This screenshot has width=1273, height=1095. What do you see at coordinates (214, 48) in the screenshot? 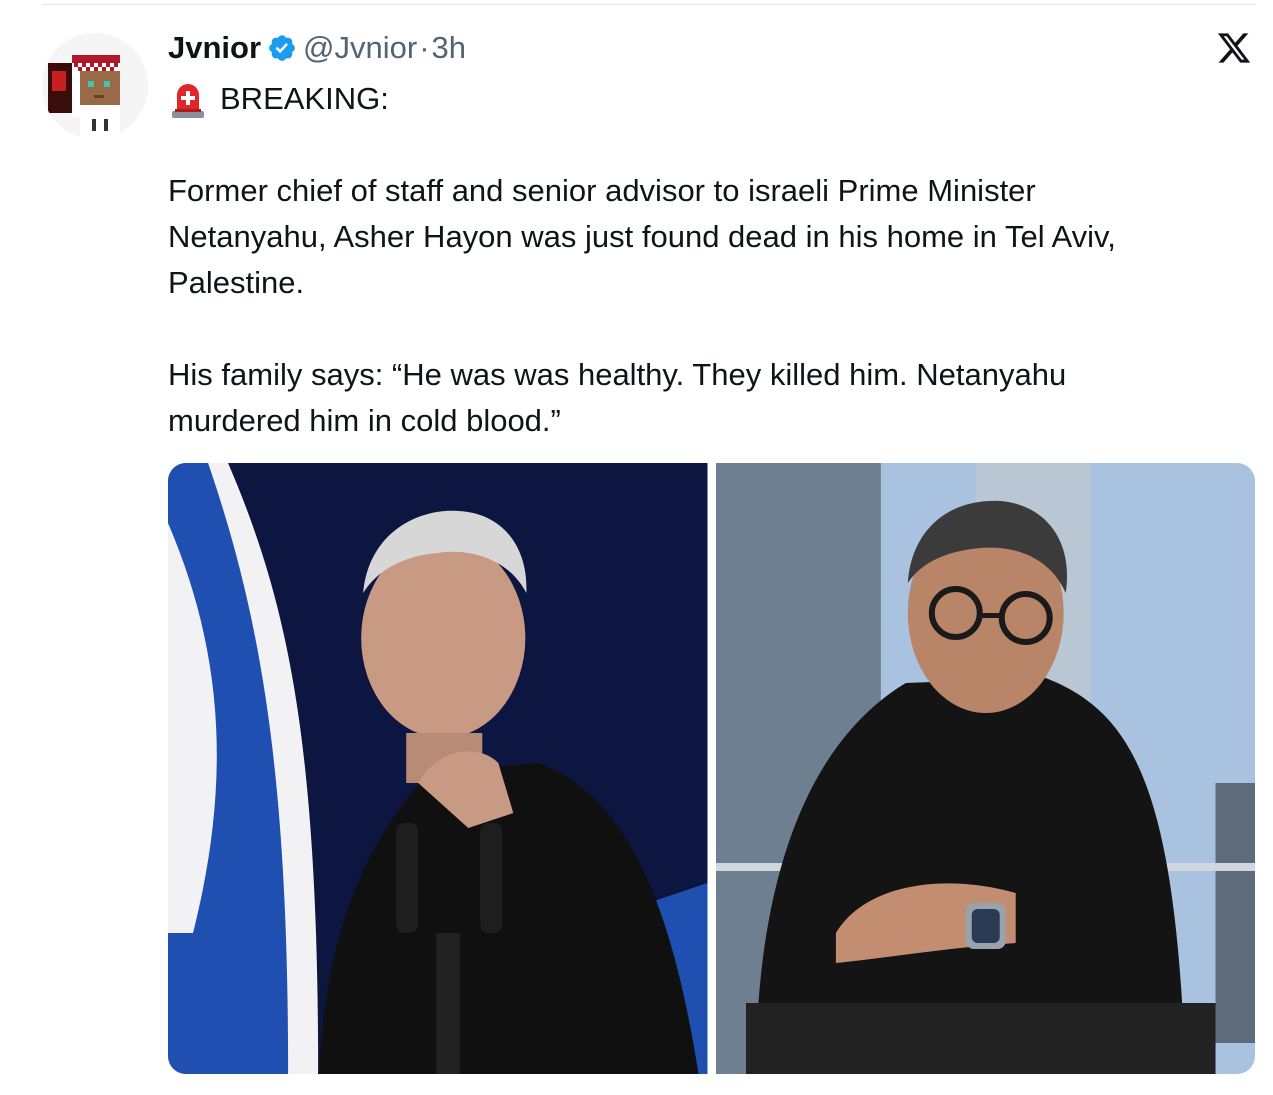
I see `display-name: Jvnior` at bounding box center [214, 48].